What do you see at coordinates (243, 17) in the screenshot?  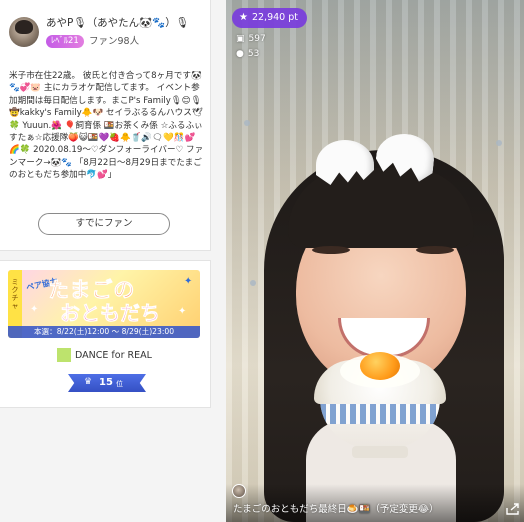 I see `star-icon: ★` at bounding box center [243, 17].